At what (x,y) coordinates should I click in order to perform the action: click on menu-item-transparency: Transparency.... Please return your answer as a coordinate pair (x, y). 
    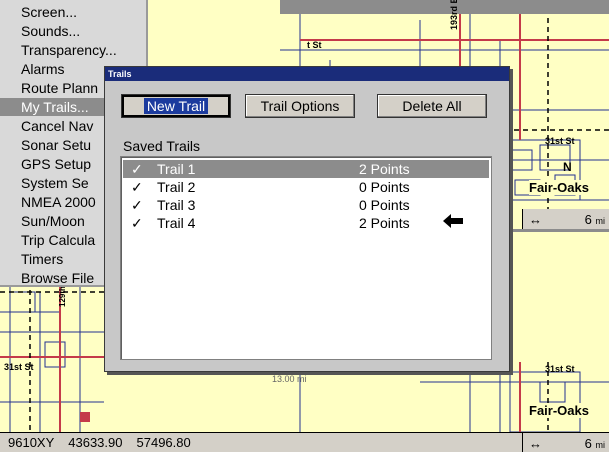
    Looking at the image, I should click on (69, 50).